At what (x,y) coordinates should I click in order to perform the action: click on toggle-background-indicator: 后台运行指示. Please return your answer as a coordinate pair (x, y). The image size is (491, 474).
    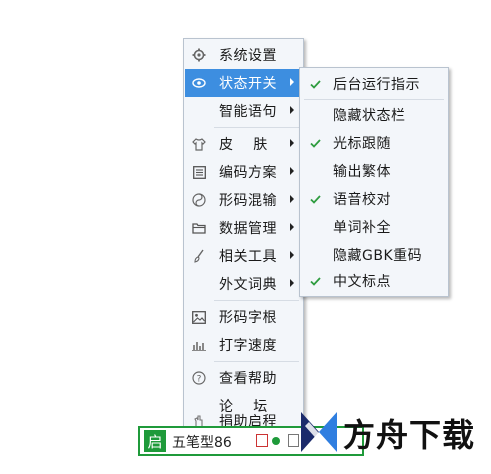
    Looking at the image, I should click on (374, 84).